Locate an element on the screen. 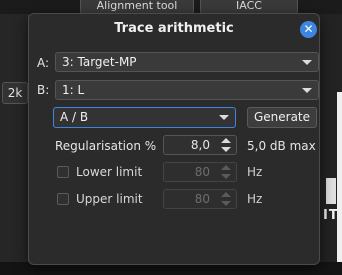  trace-b-select: 1: L is located at coordinates (187, 90).